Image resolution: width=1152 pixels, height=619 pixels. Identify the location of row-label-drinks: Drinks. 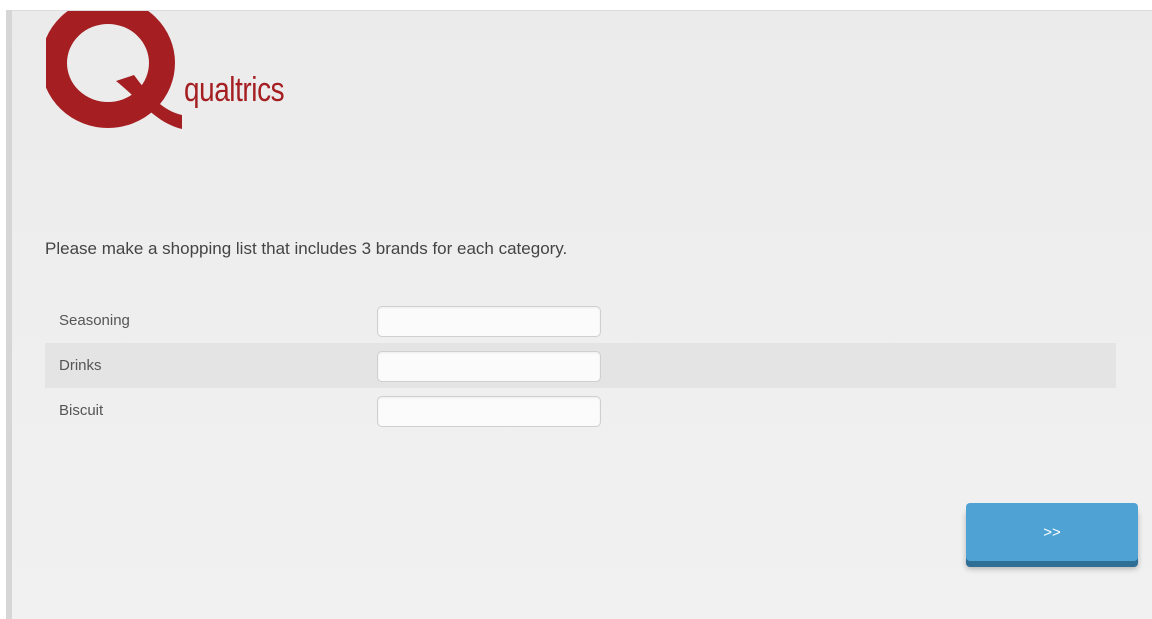
(80, 365).